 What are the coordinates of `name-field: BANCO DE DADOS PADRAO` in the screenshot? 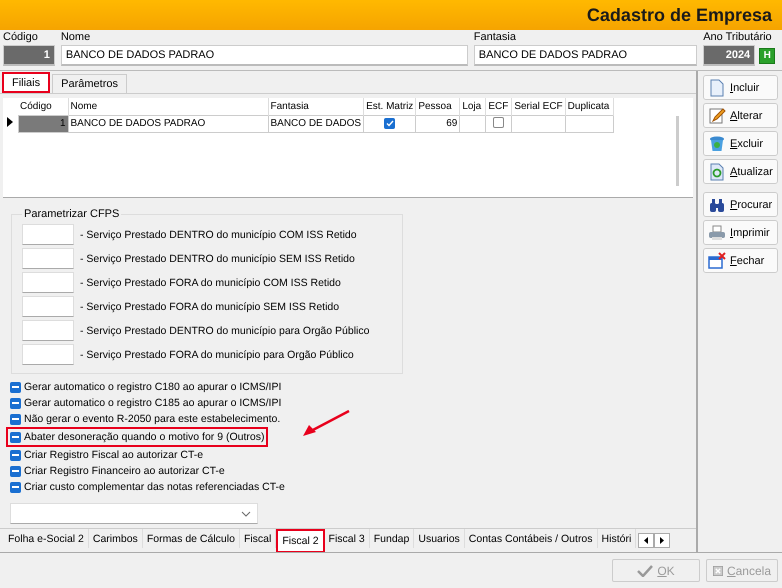 It's located at (264, 55).